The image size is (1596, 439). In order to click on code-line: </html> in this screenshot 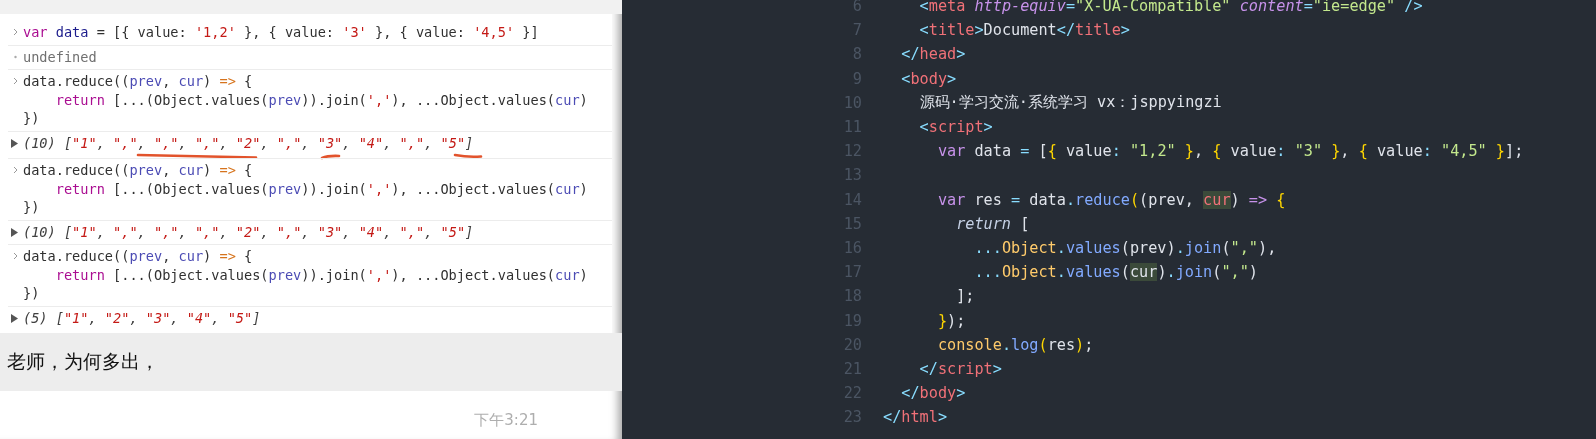, I will do `click(915, 417)`.